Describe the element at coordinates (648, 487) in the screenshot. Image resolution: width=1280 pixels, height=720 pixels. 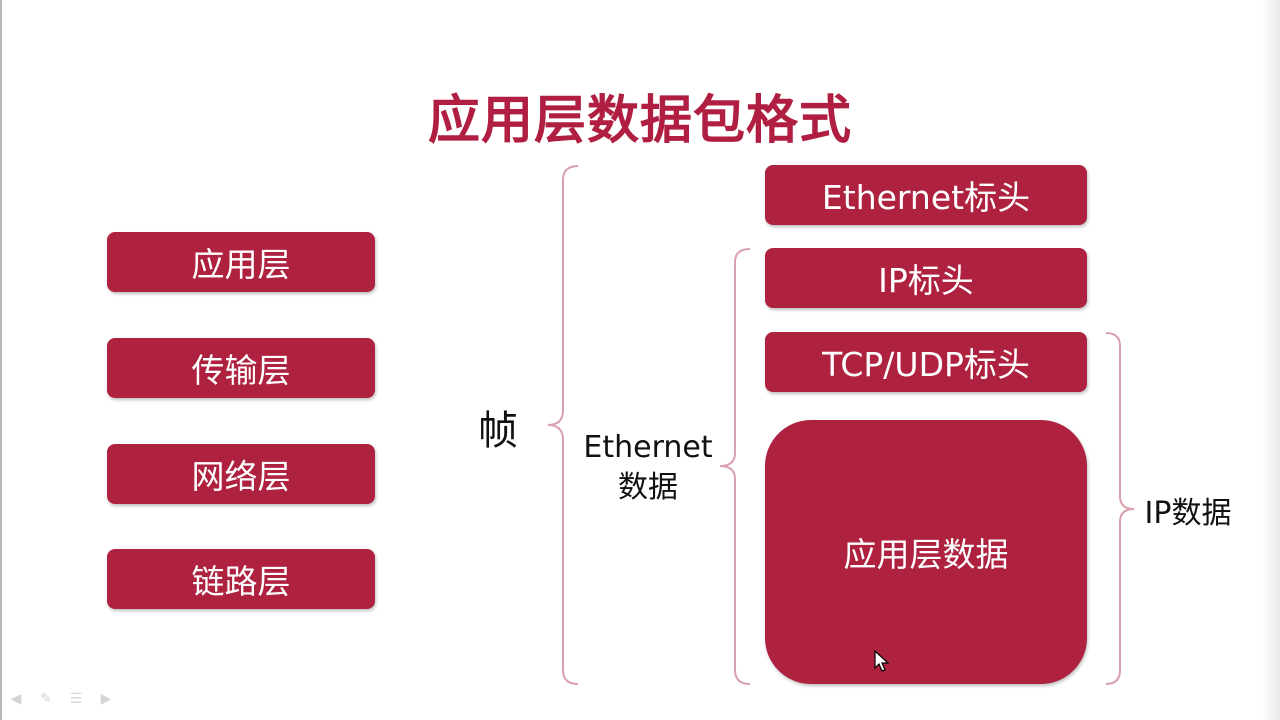
I see `ethernet-data-label-line2: 数据` at that location.